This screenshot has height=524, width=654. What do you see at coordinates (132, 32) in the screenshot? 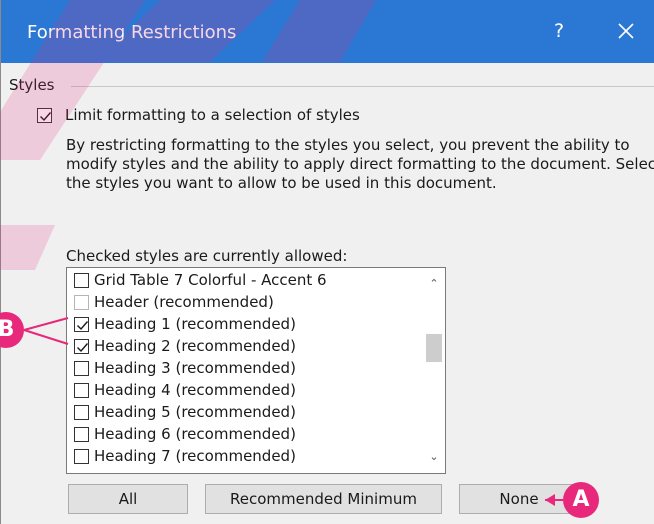
I see `dialog-title: Formatting Restrictions` at bounding box center [132, 32].